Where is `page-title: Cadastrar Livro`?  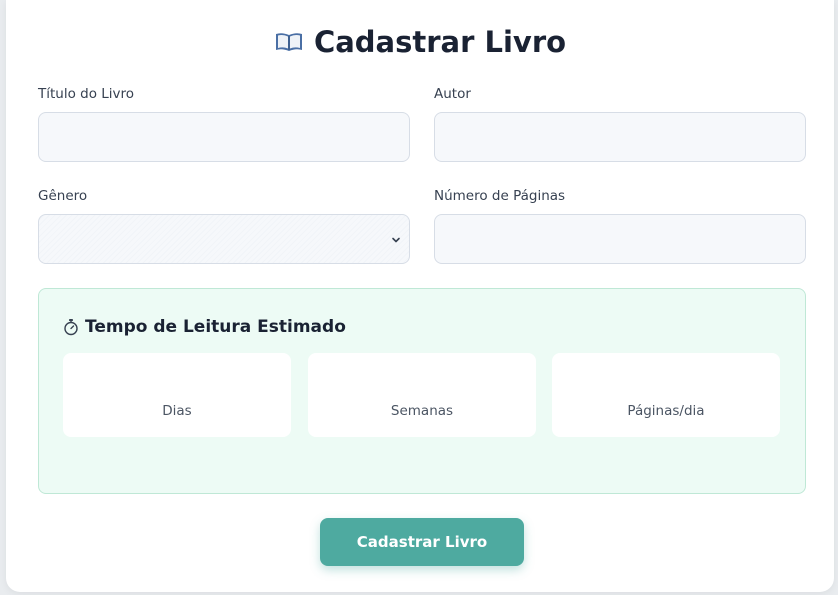 page-title: Cadastrar Livro is located at coordinates (420, 42).